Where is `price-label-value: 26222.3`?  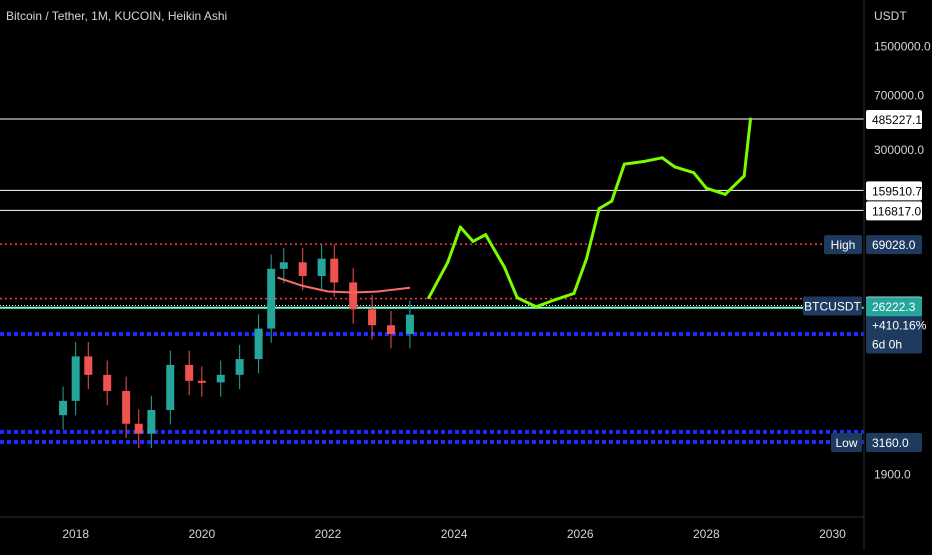
price-label-value: 26222.3 is located at coordinates (894, 307).